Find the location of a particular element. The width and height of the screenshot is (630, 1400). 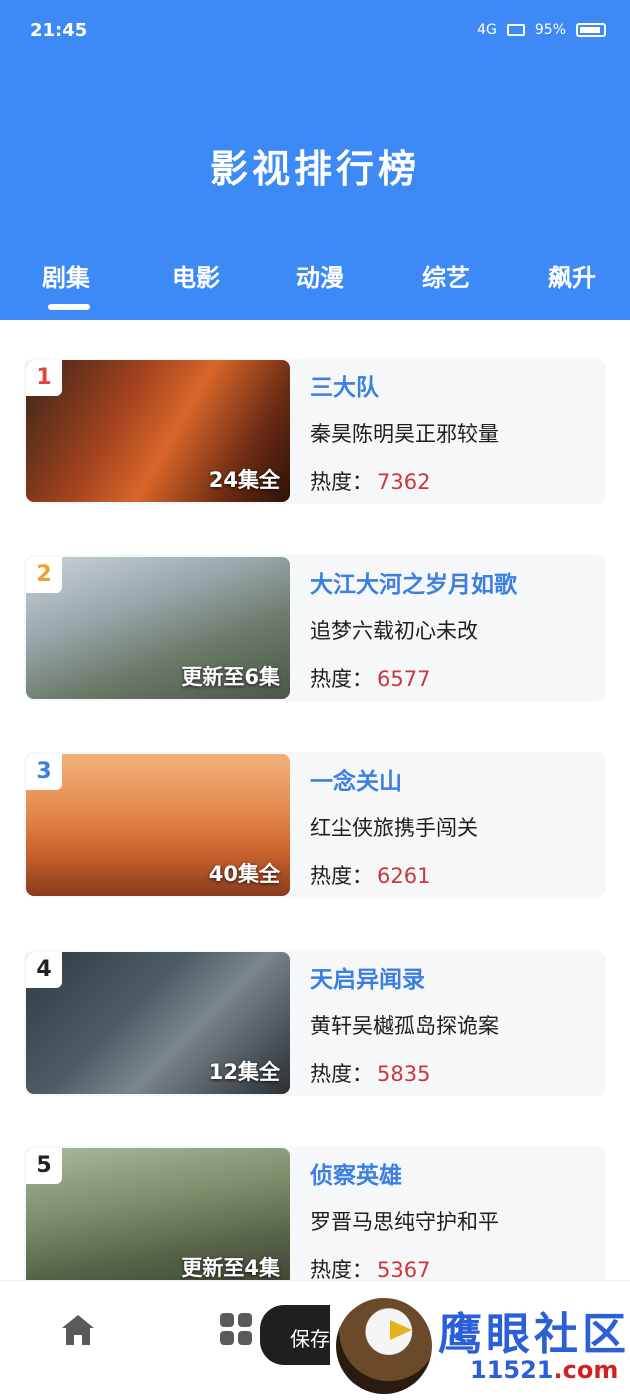

heat-value: 6577 is located at coordinates (404, 679).